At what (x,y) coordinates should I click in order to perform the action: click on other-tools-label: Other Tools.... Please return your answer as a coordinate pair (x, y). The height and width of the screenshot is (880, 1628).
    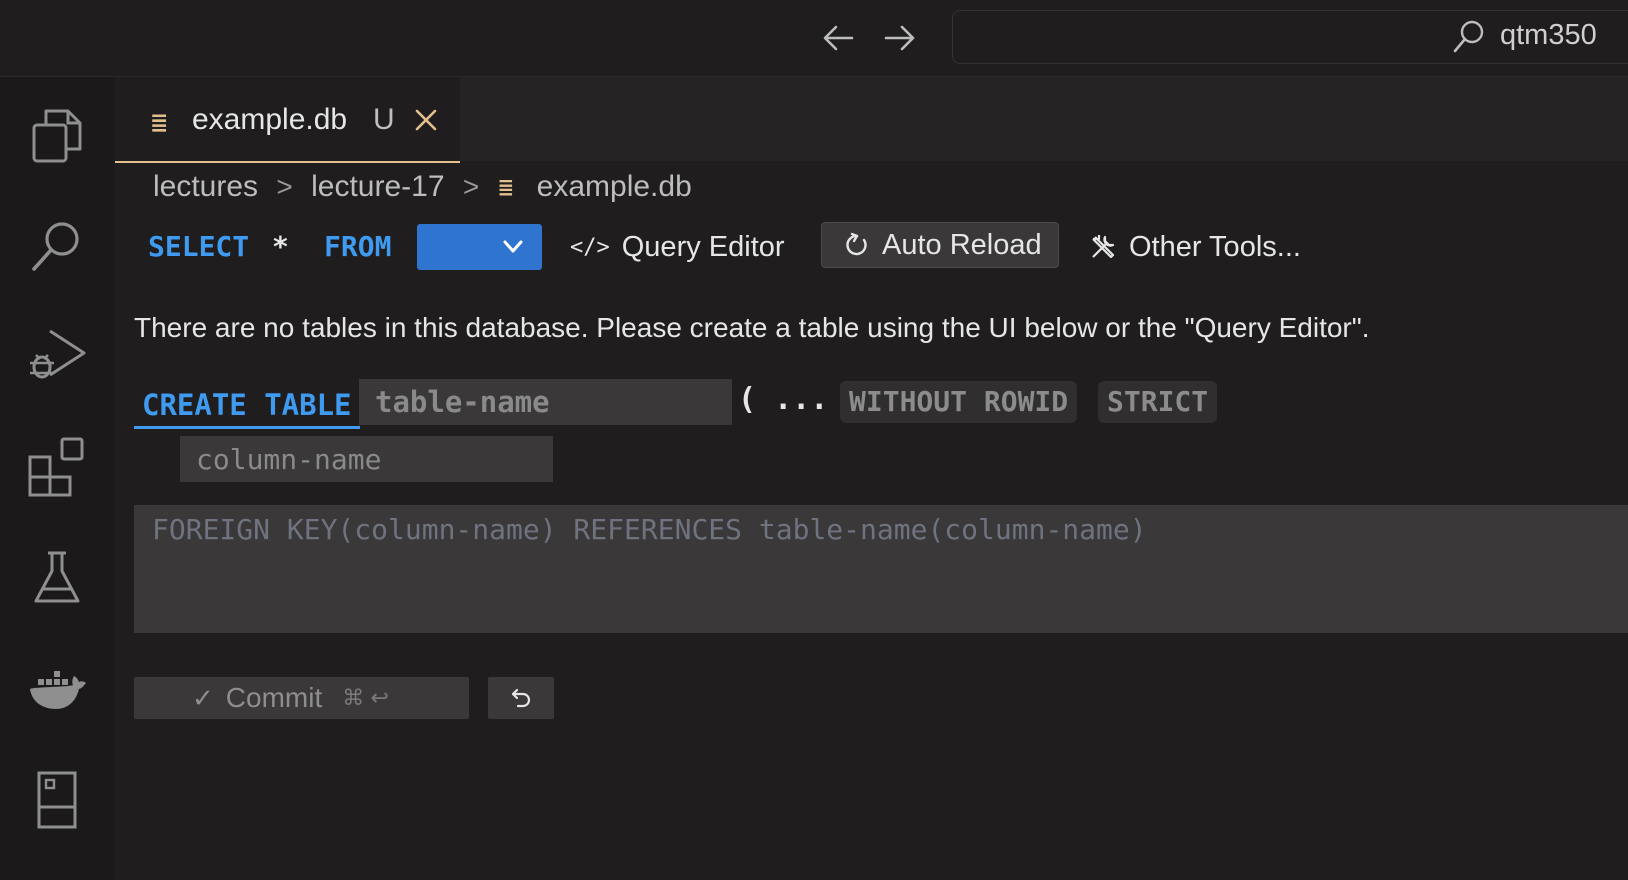
    Looking at the image, I should click on (1215, 246).